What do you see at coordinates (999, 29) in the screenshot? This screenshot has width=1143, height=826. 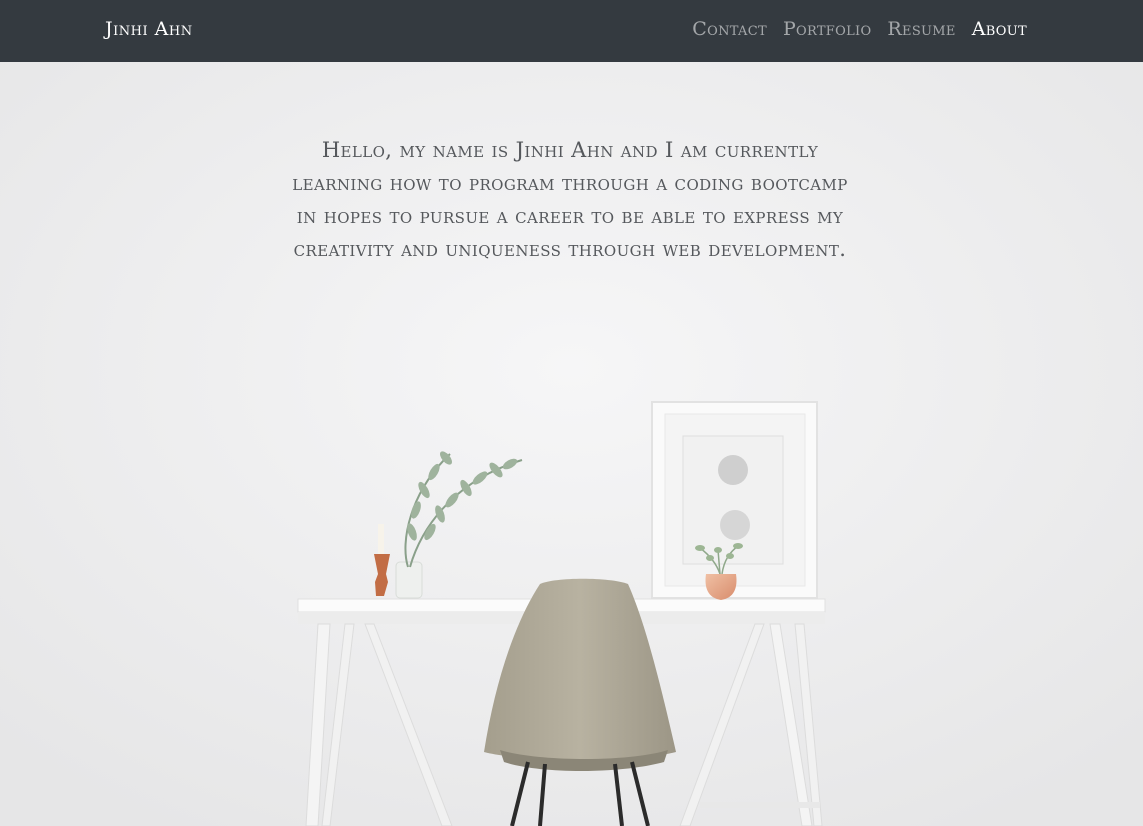 I see `nav-link-about: About` at bounding box center [999, 29].